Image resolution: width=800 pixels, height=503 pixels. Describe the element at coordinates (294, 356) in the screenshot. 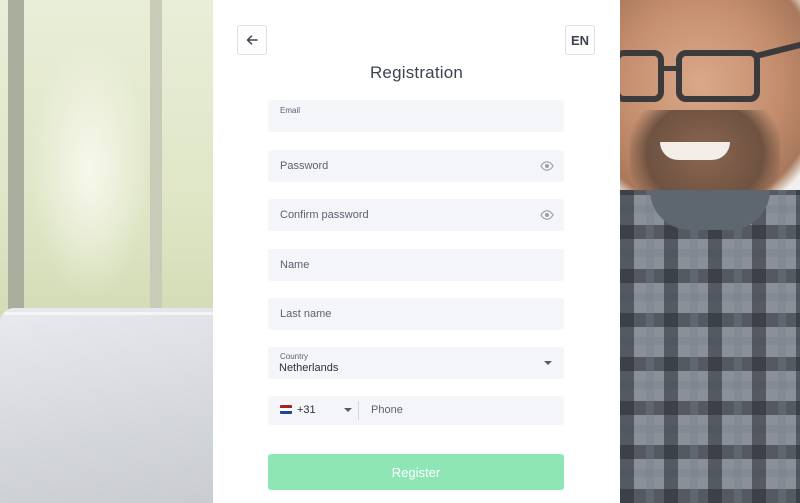

I see `country-label: Country` at that location.